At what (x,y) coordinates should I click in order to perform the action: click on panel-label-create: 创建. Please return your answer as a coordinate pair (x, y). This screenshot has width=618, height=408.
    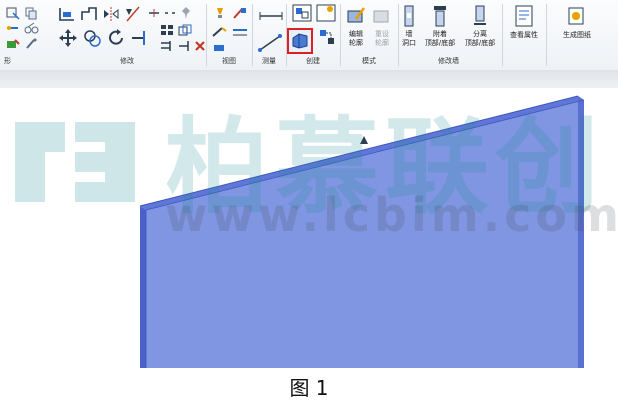
    Looking at the image, I should click on (313, 61).